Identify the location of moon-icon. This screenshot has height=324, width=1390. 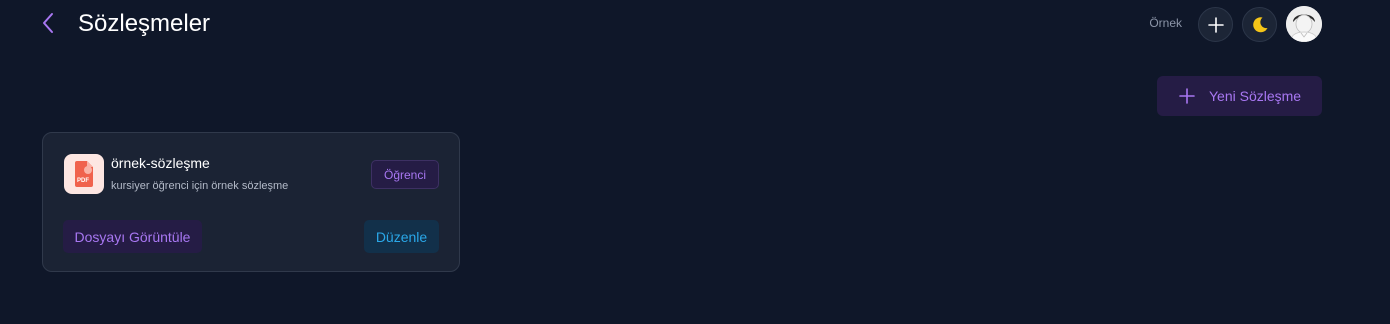
(1259, 24).